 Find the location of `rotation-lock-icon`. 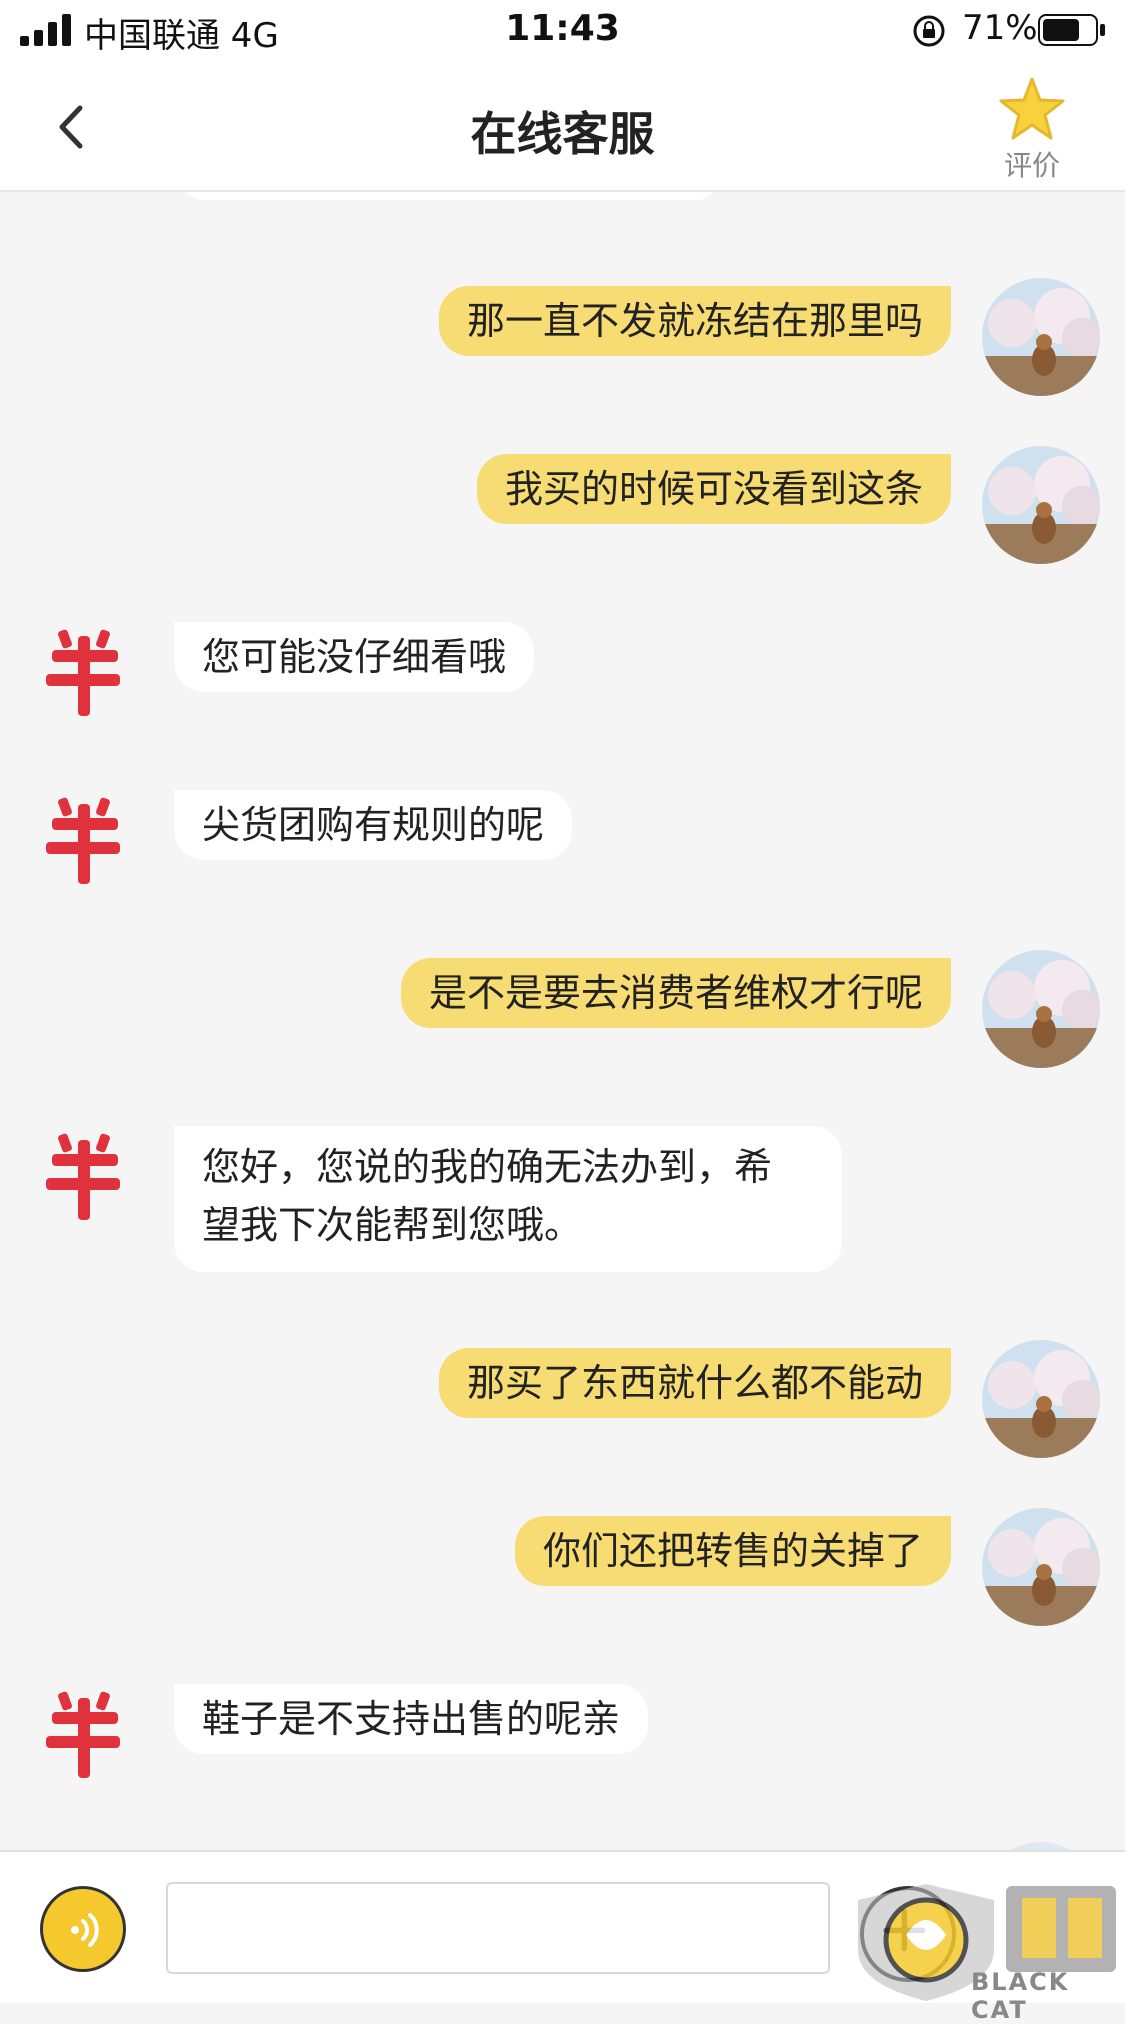

rotation-lock-icon is located at coordinates (929, 31).